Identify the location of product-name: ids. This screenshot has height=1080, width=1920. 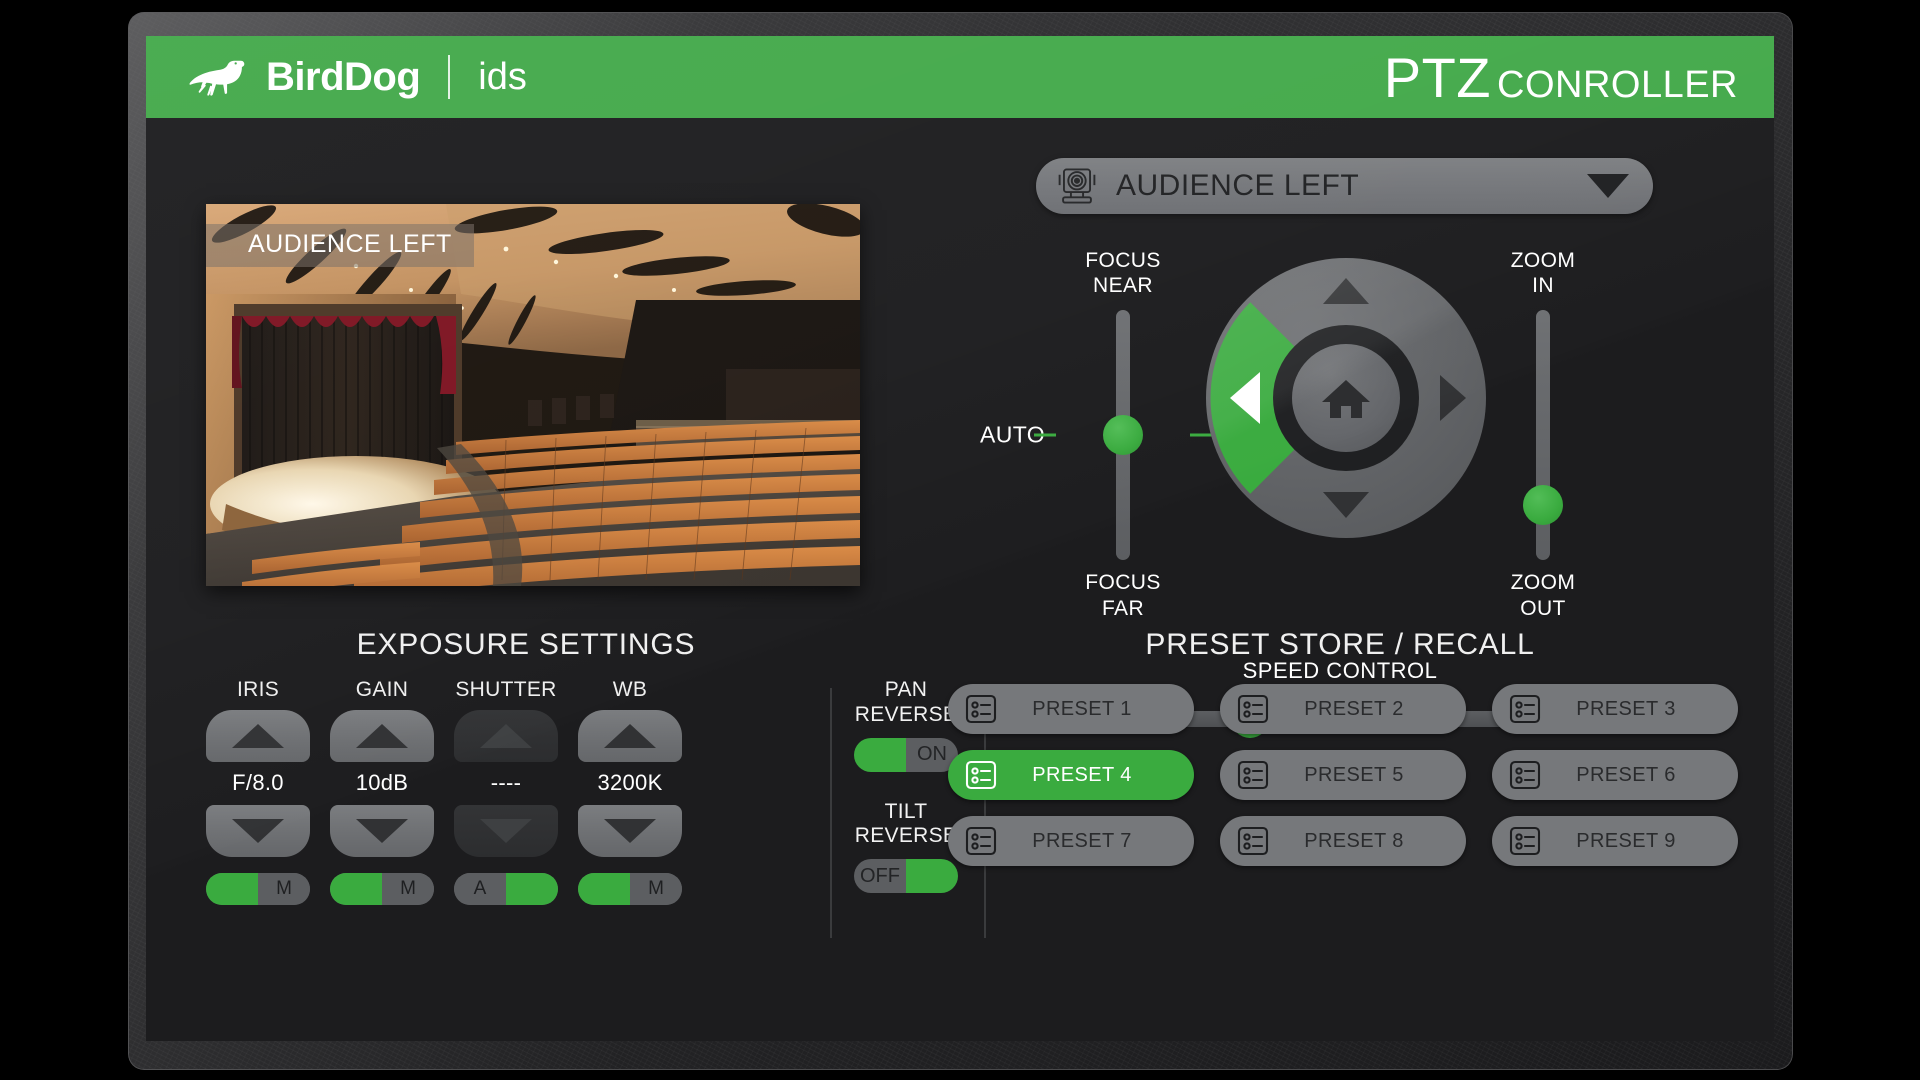
(502, 76).